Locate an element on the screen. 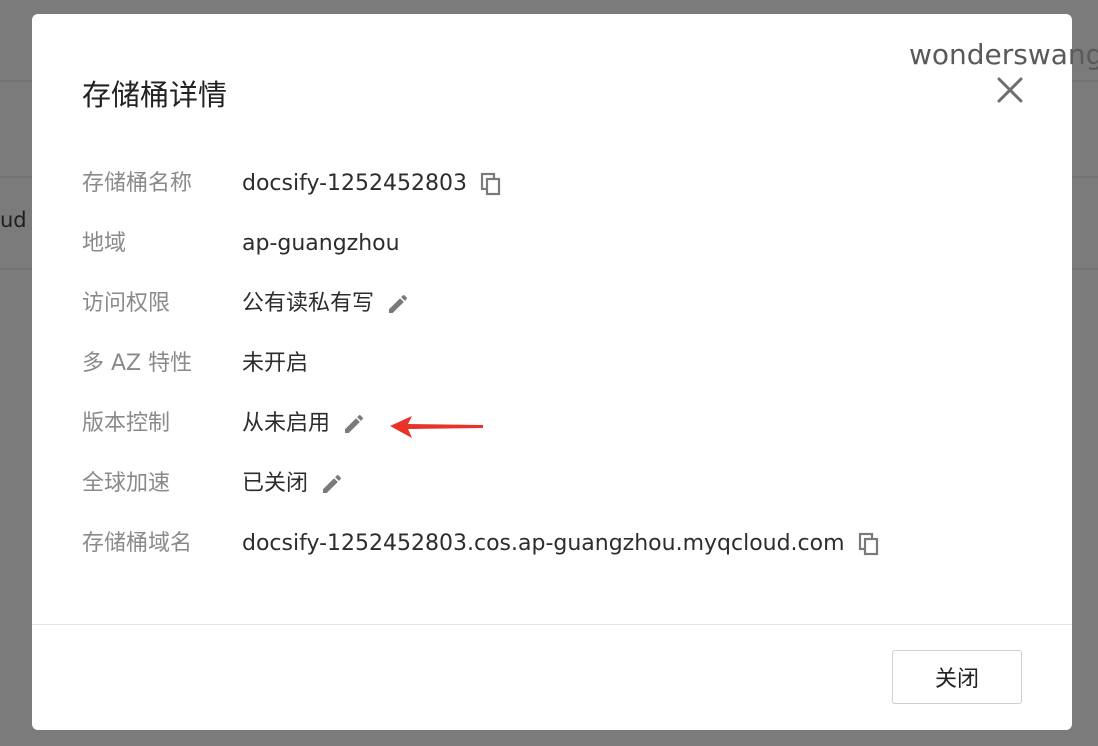 The width and height of the screenshot is (1098, 746). detail-label: 地域 is located at coordinates (104, 243).